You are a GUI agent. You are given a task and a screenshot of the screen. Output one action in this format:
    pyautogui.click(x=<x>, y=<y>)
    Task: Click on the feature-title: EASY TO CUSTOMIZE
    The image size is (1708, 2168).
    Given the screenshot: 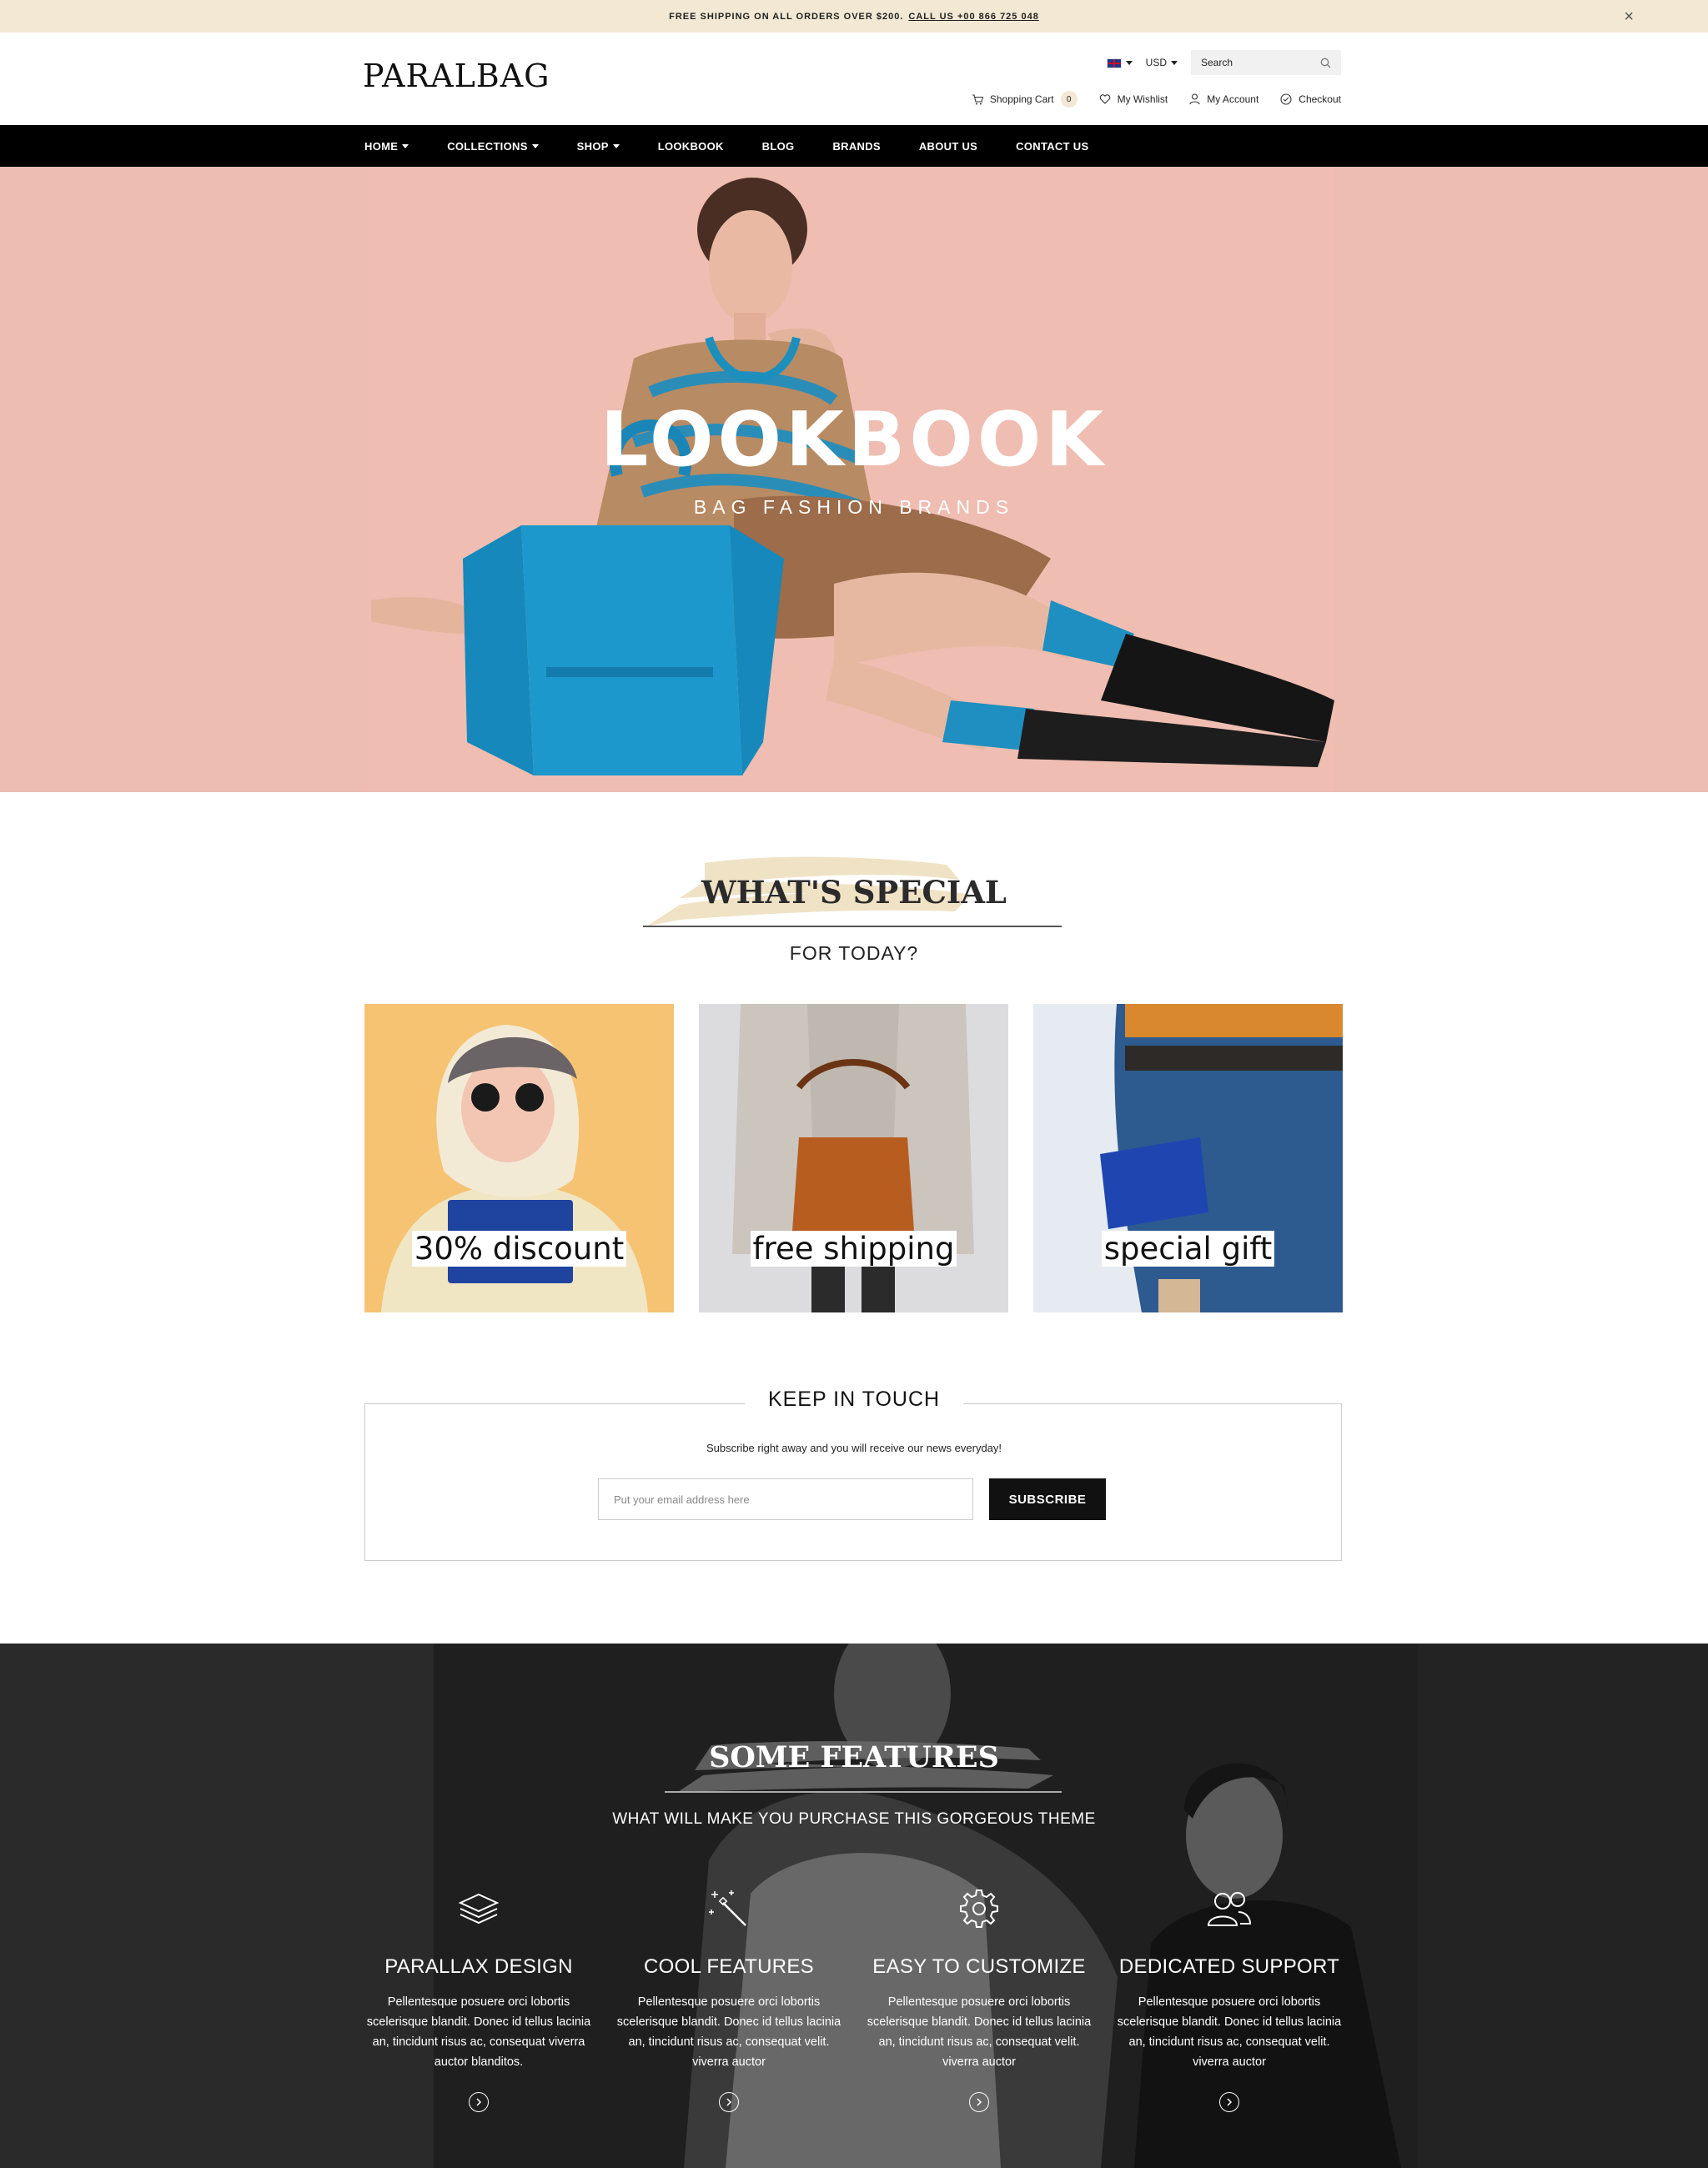 What is the action you would take?
    pyautogui.click(x=979, y=1966)
    